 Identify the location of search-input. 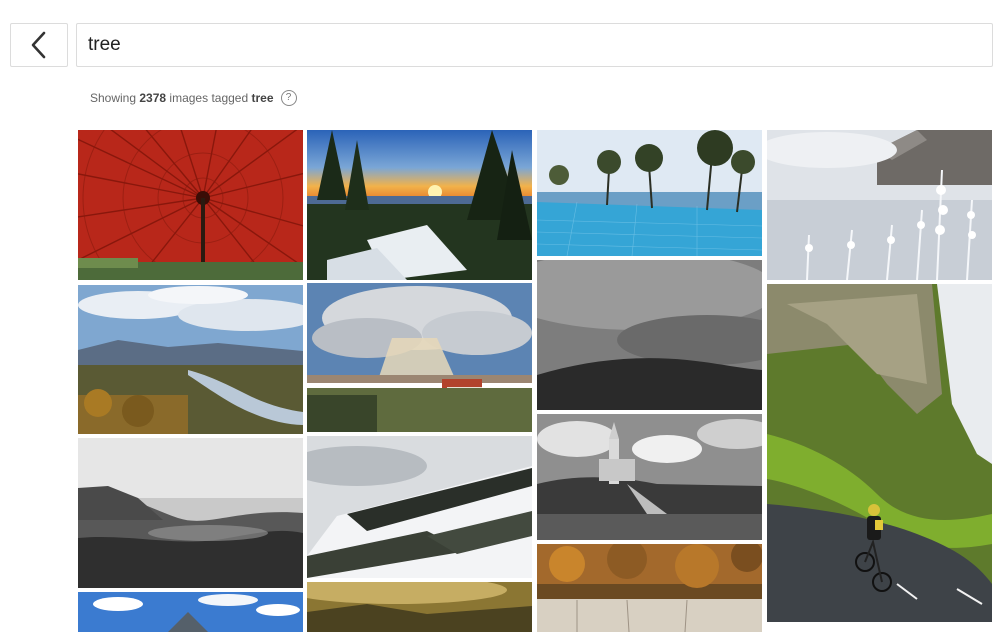
(534, 45).